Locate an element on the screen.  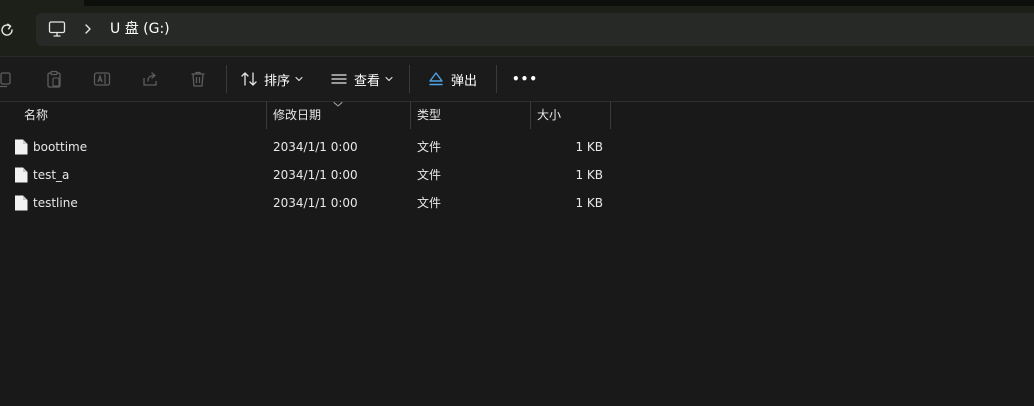
eject-button: 弹出 is located at coordinates (452, 79).